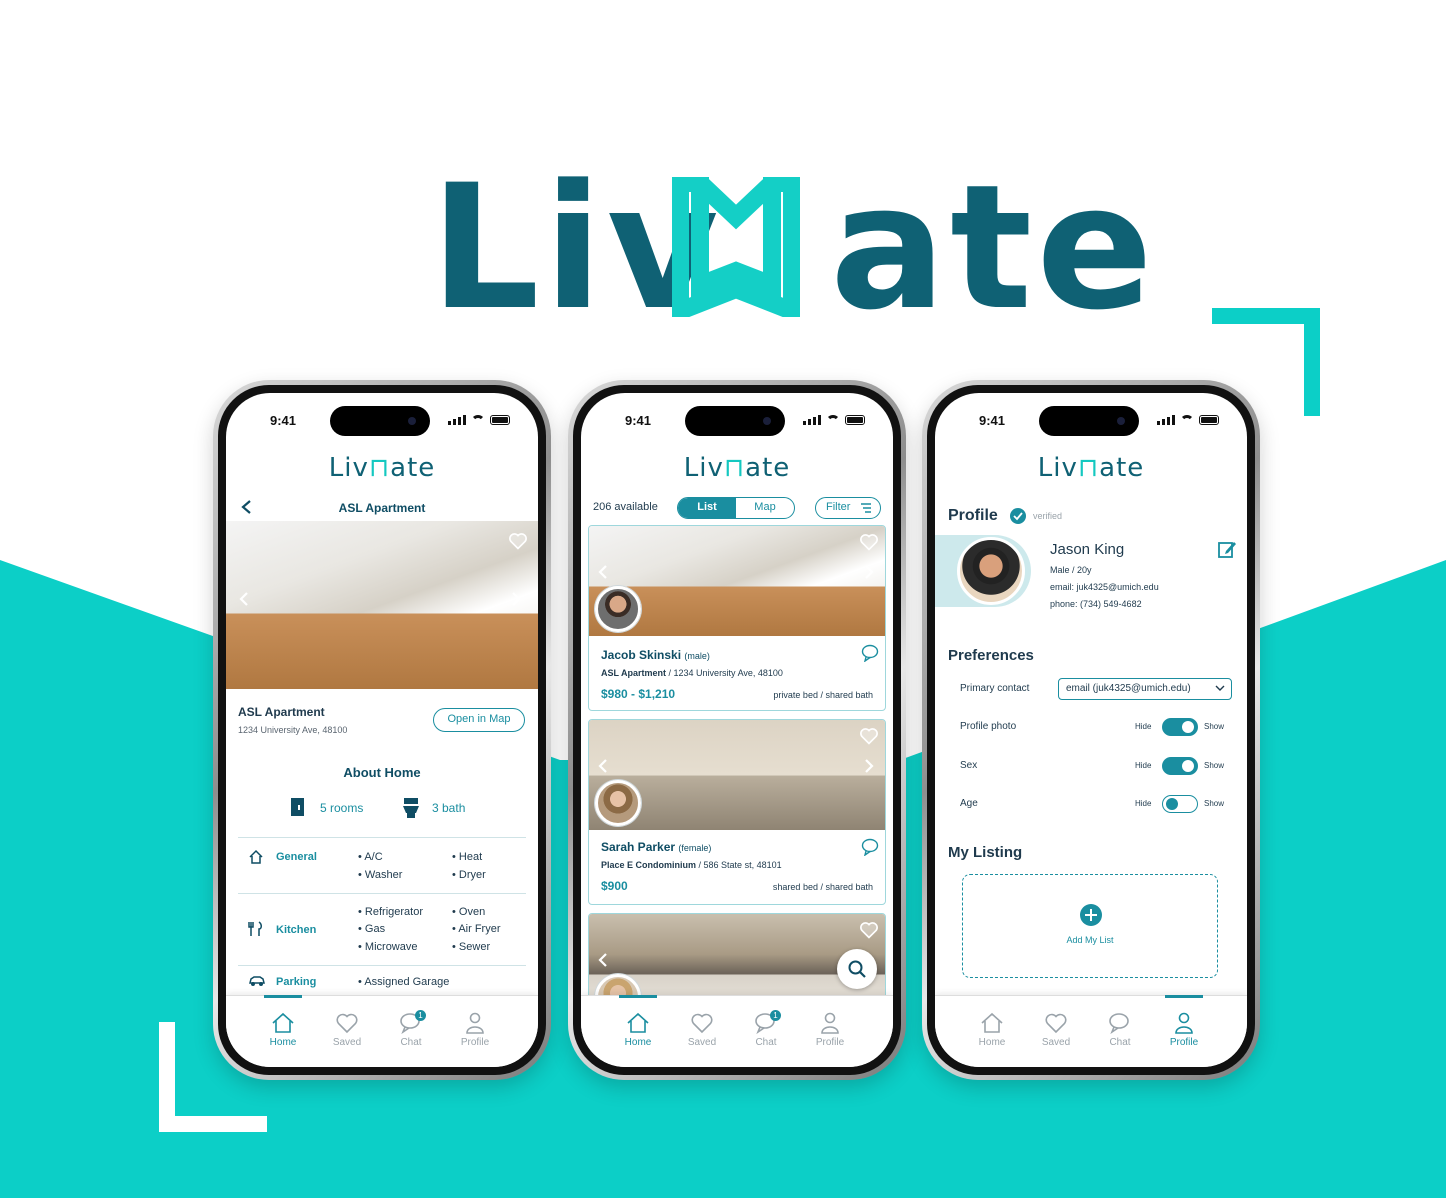 The image size is (1446, 1198). Describe the element at coordinates (1312, 362) in the screenshot. I see `corner-bracket-top-right` at that location.